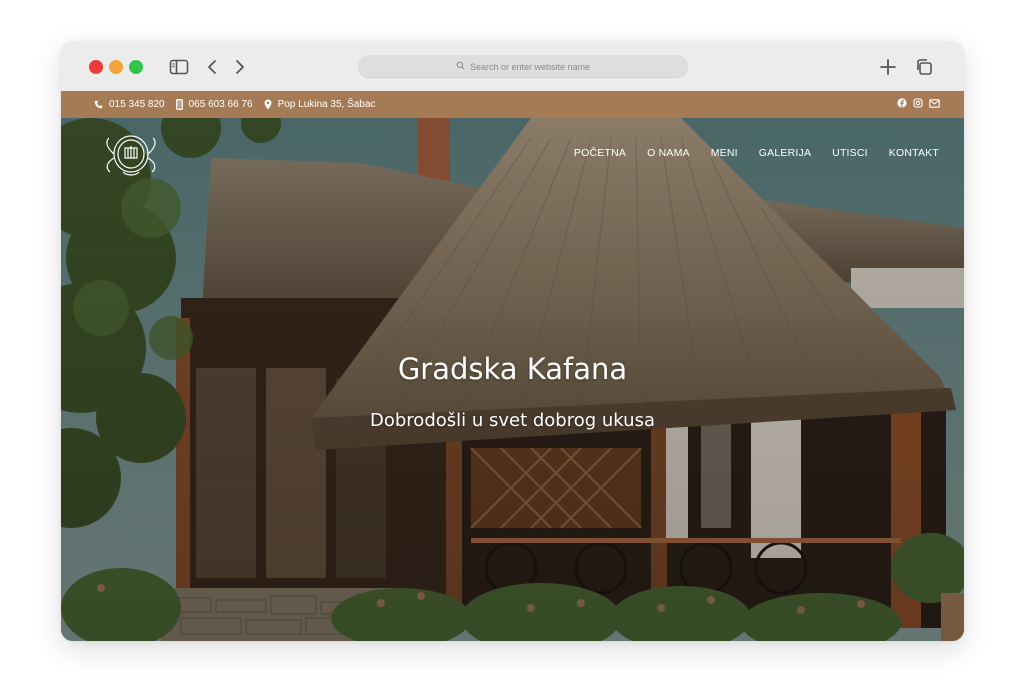  Describe the element at coordinates (600, 153) in the screenshot. I see `nav-item-pocetna: POČETNA` at that location.